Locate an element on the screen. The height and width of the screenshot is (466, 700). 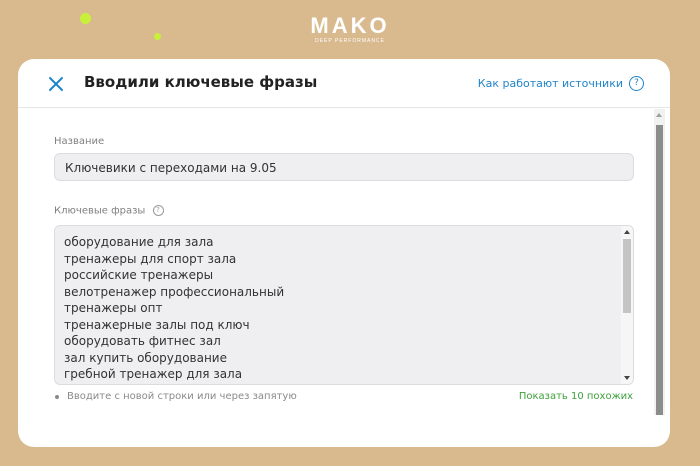
phrase-line: оборудование для зала is located at coordinates (139, 242).